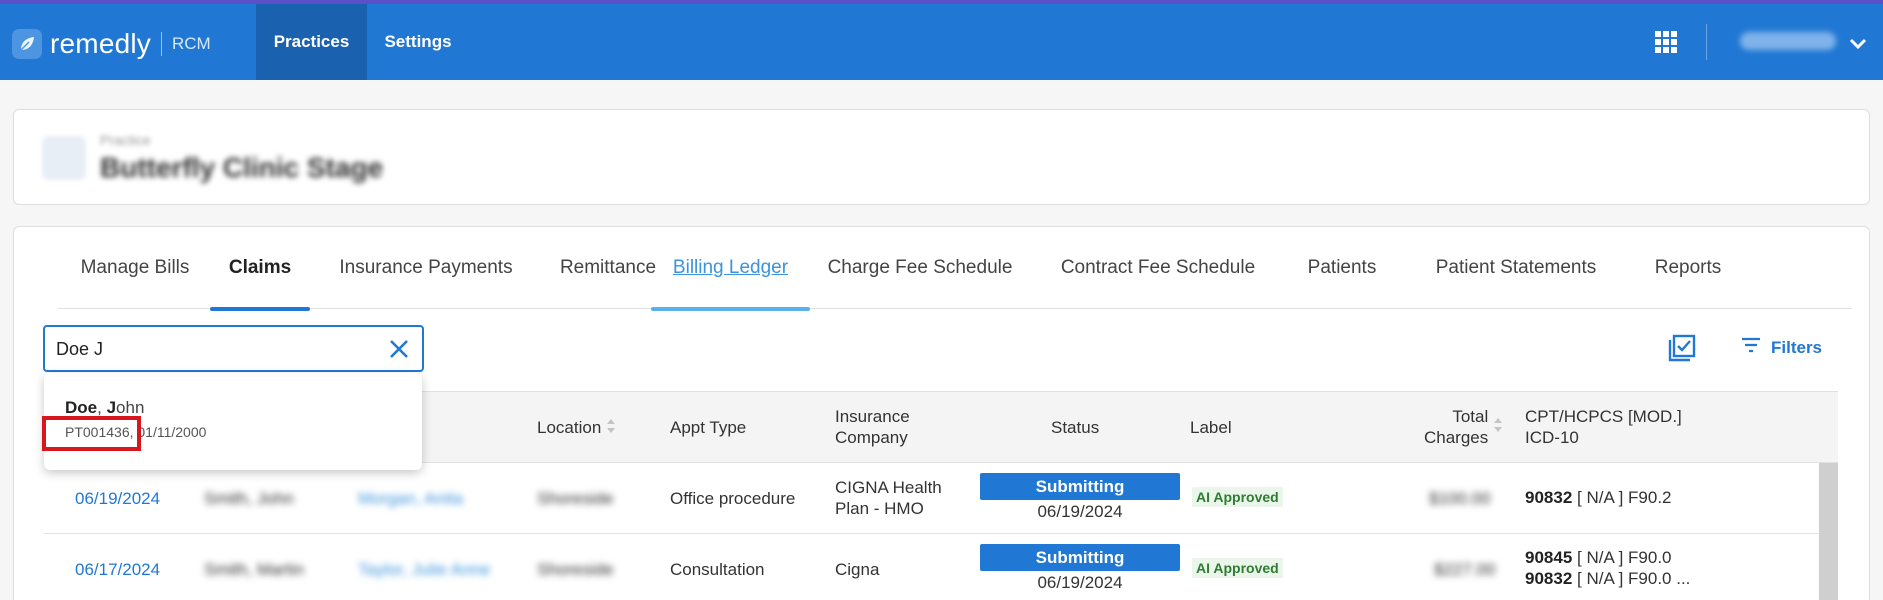  What do you see at coordinates (1460, 498) in the screenshot?
I see `total-charges-redacted: $100.00` at bounding box center [1460, 498].